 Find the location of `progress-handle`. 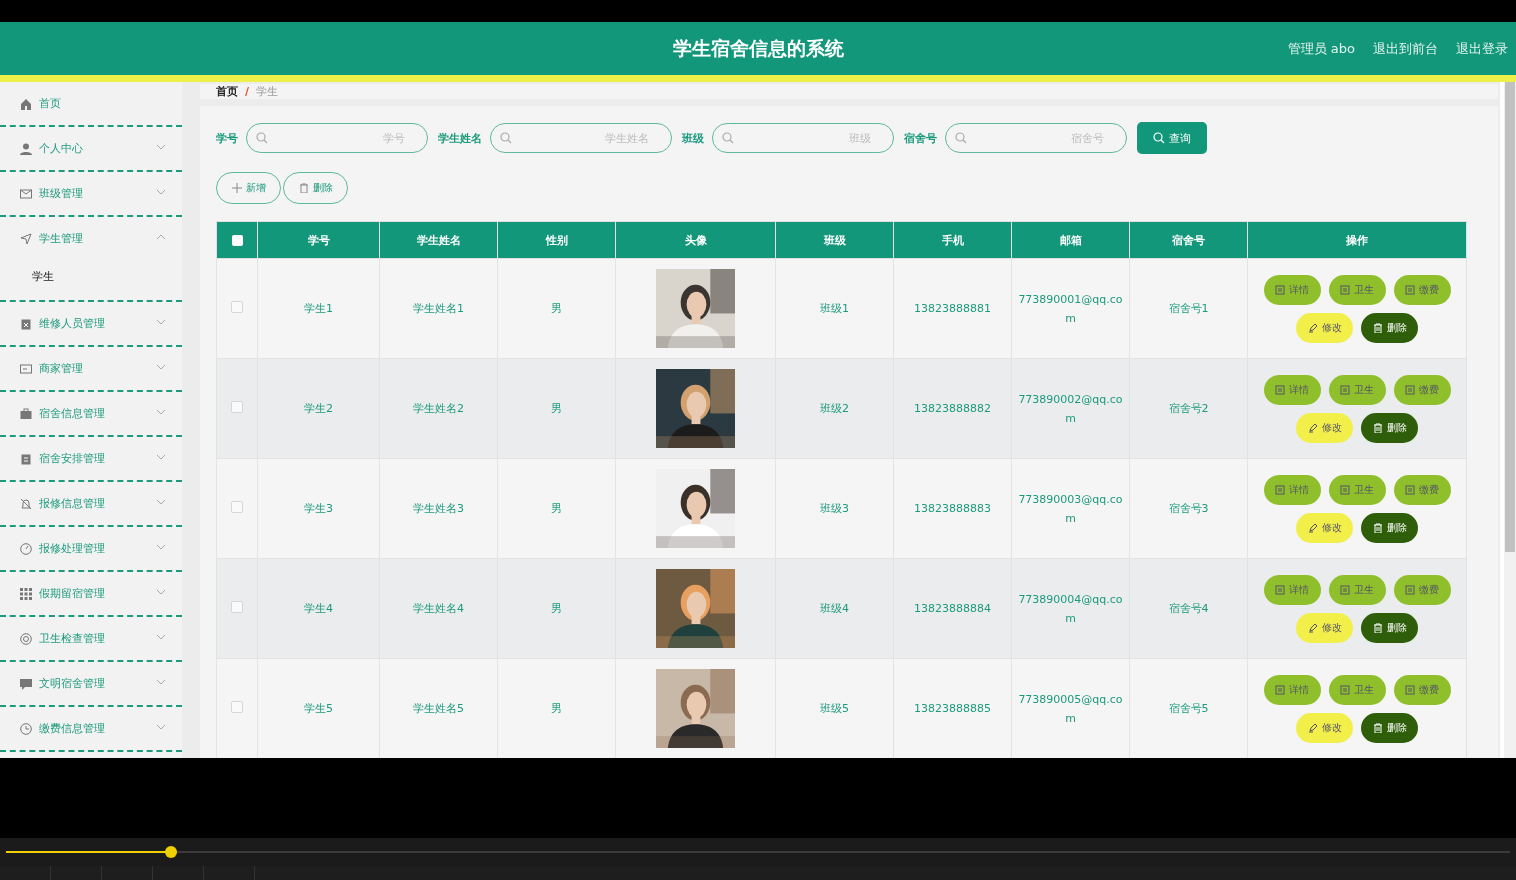

progress-handle is located at coordinates (171, 852).